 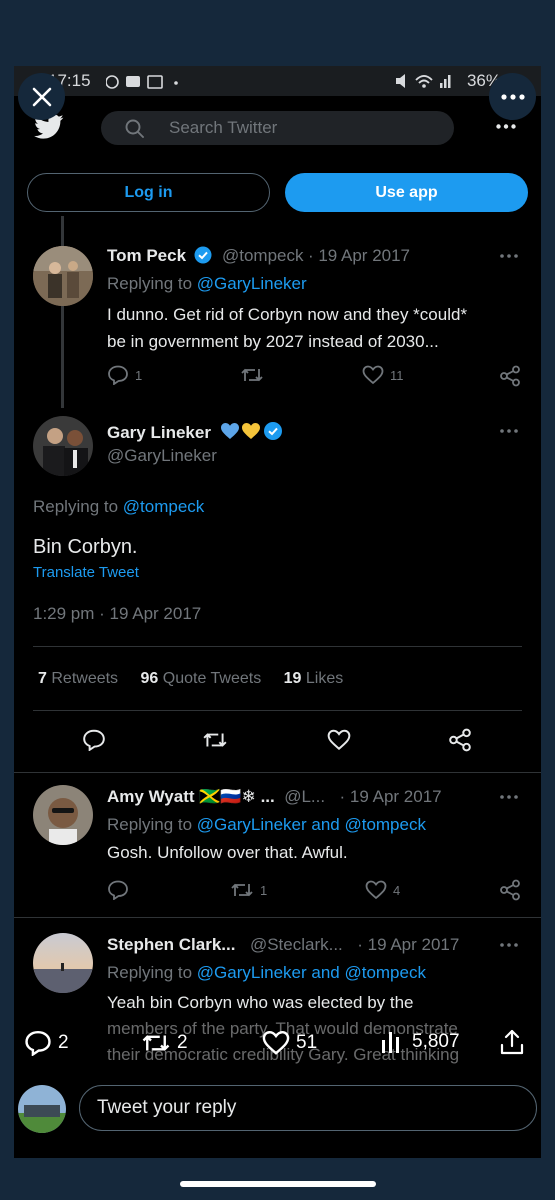 I want to click on main-tweet-author: Gary Lineker, so click(x=195, y=432).